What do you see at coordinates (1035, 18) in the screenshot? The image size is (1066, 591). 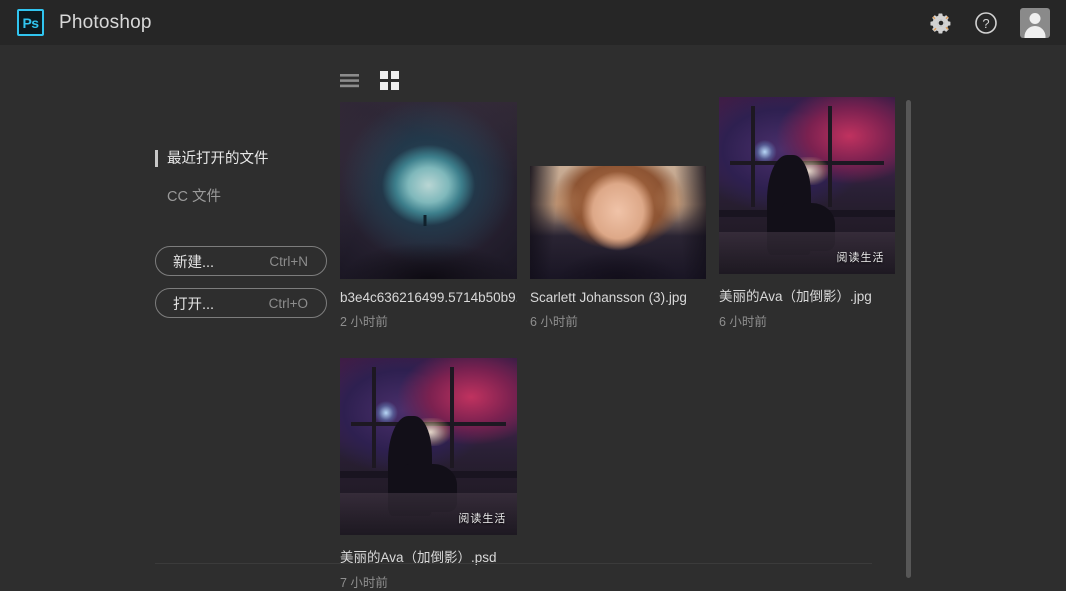 I see `avatar-head-icon` at bounding box center [1035, 18].